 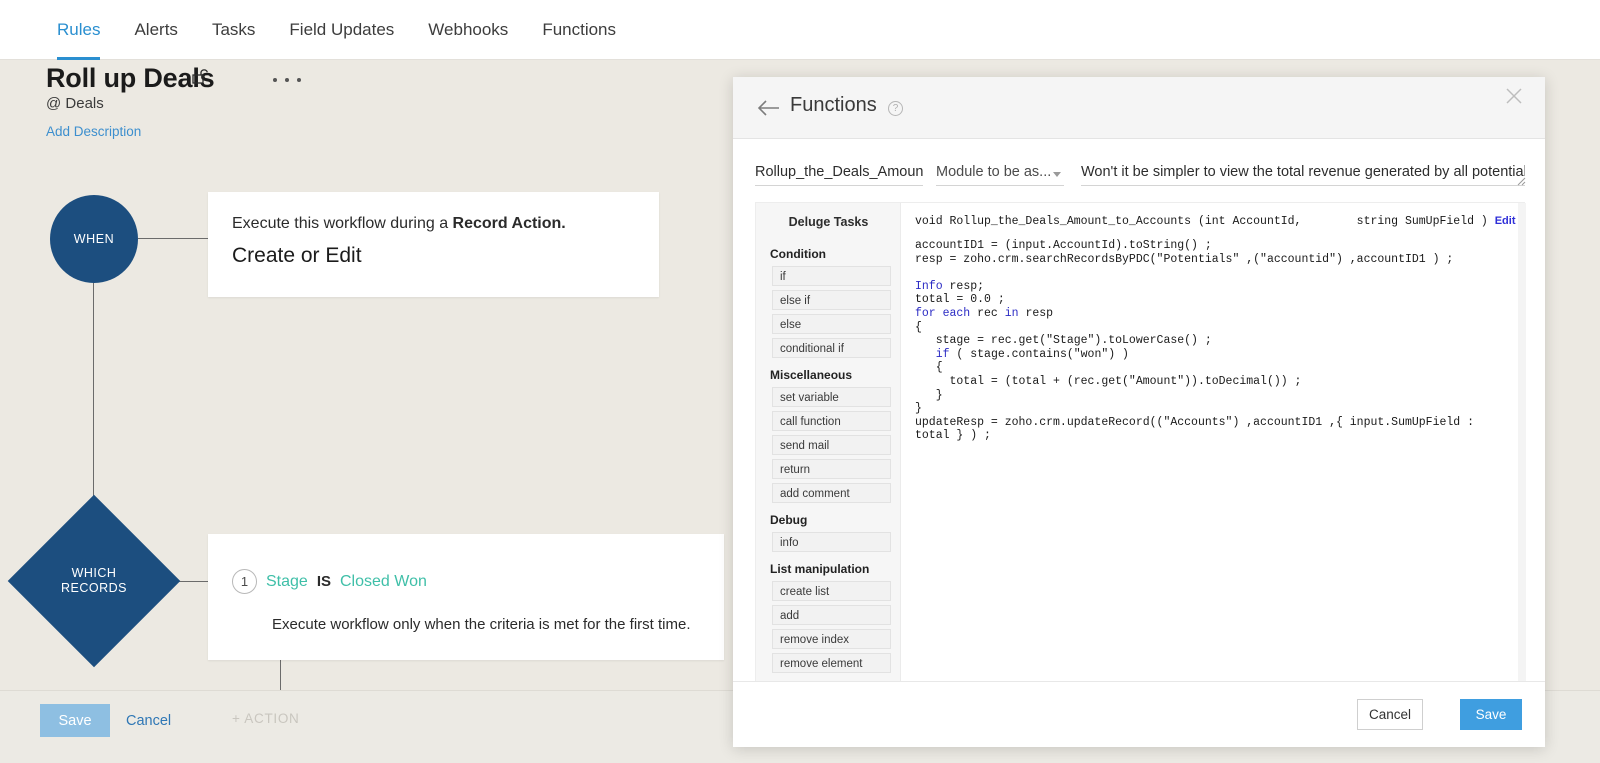 I want to click on modal-header: Functions ?, so click(x=1139, y=108).